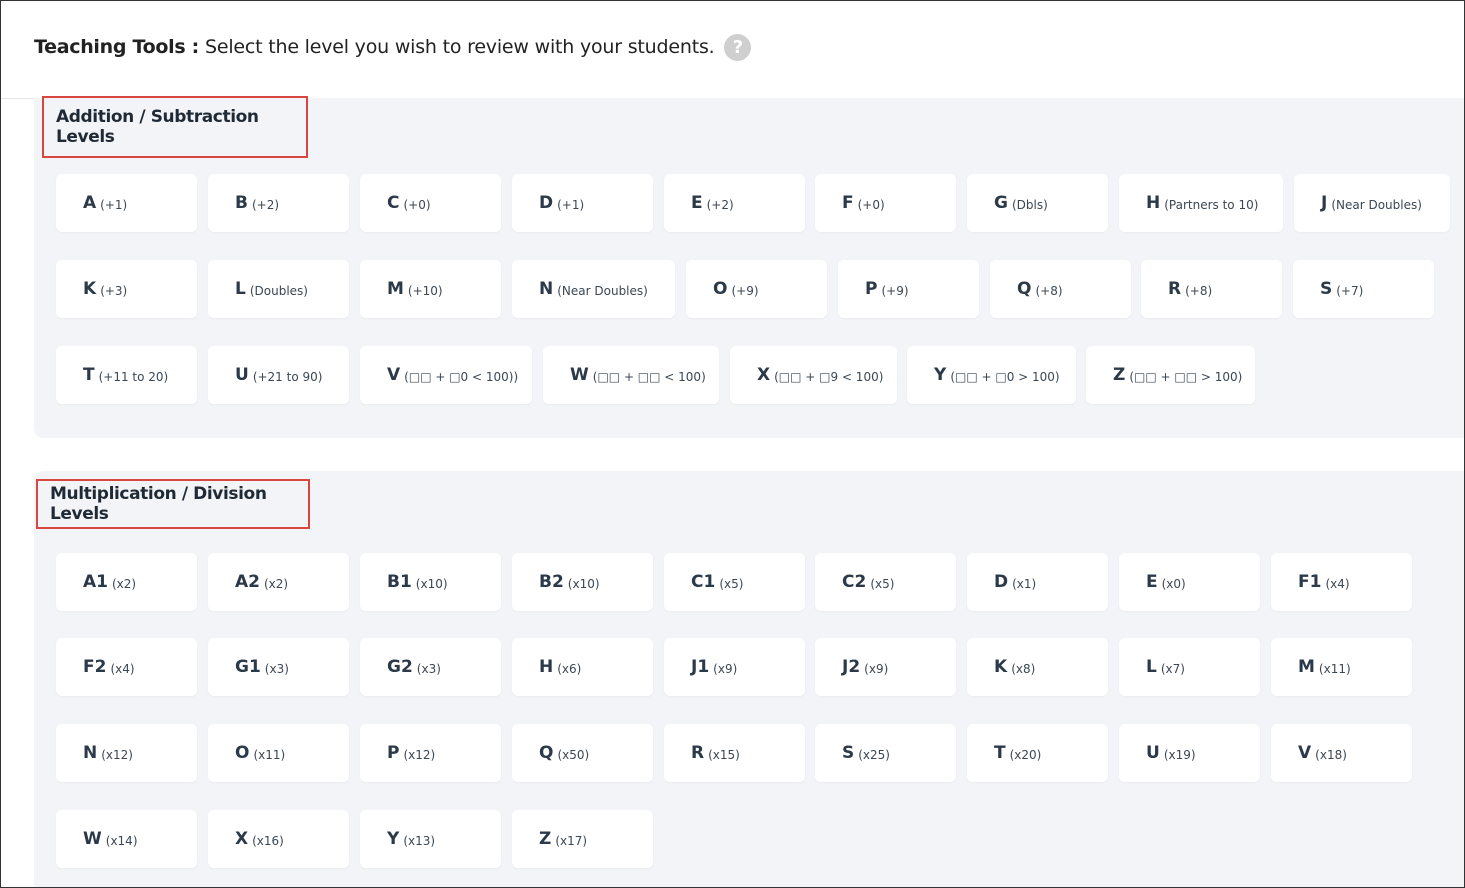 The height and width of the screenshot is (888, 1465). I want to click on level-hint: (+9), so click(895, 290).